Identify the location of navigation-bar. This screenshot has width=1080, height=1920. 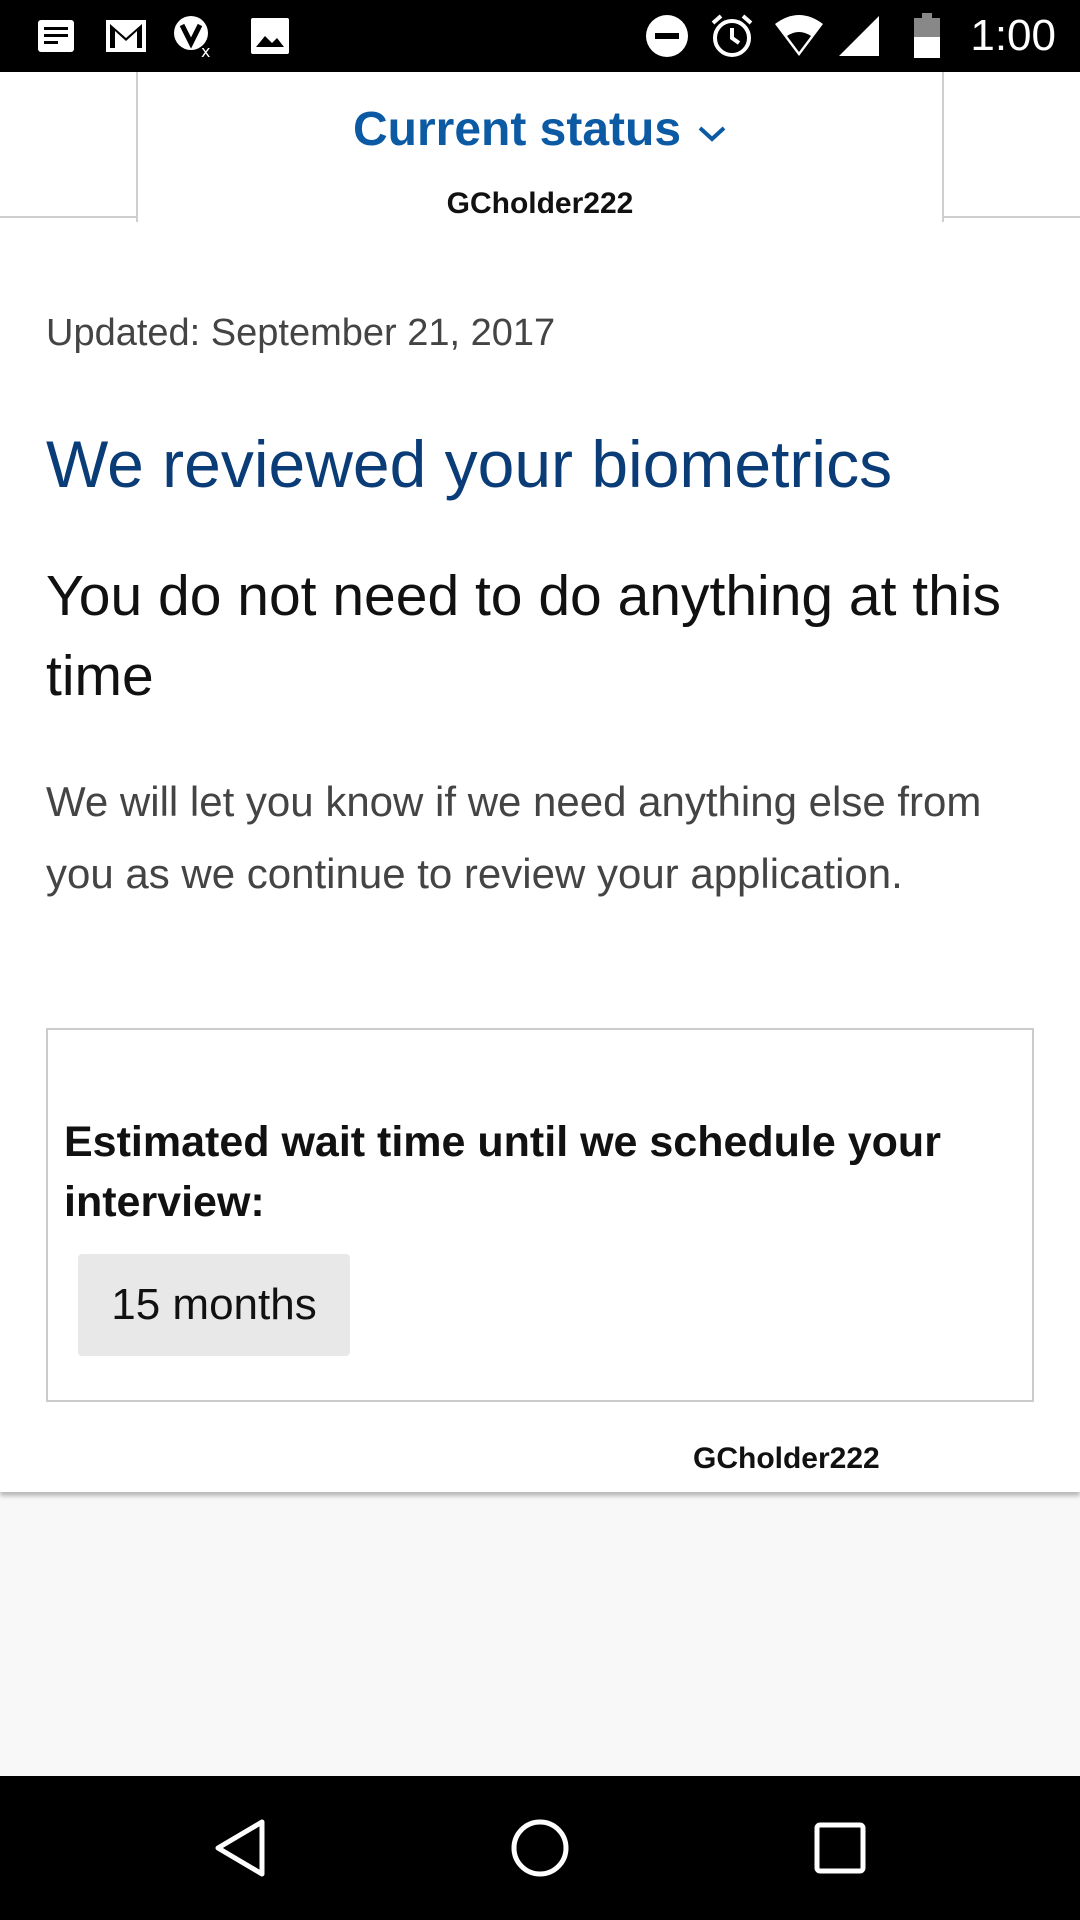
(540, 1848).